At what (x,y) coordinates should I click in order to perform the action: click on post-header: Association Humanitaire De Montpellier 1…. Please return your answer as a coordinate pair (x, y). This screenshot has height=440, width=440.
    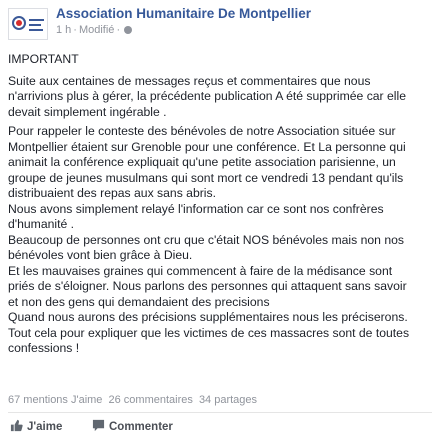
    Looking at the image, I should click on (220, 24).